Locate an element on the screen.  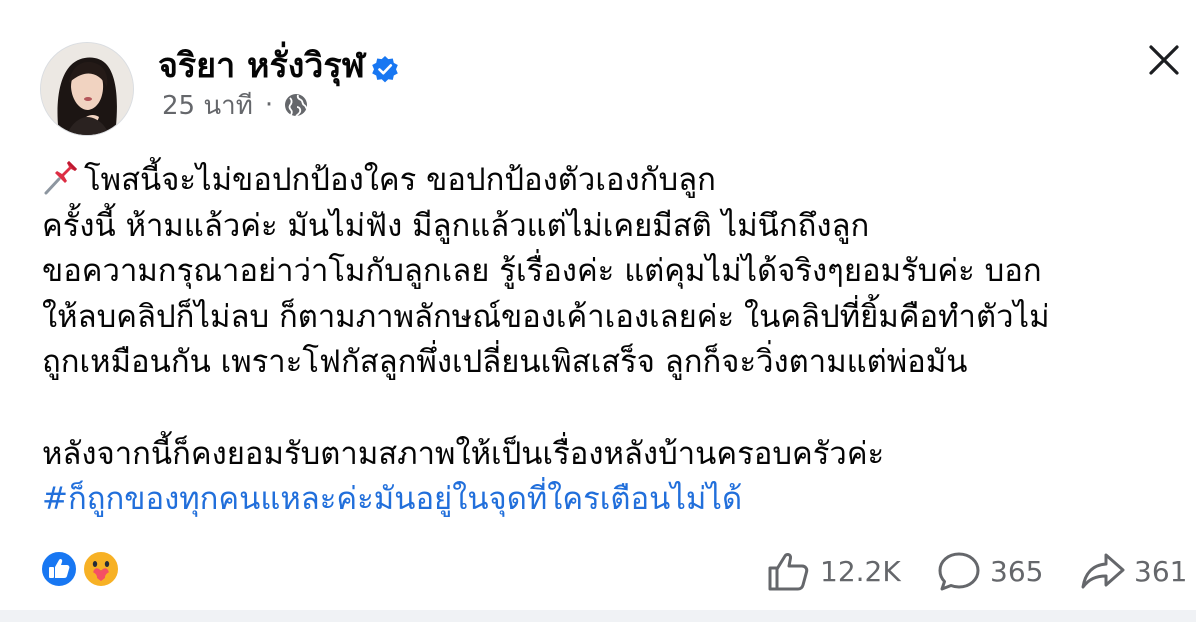
share-arrow-icon is located at coordinates (1103, 571).